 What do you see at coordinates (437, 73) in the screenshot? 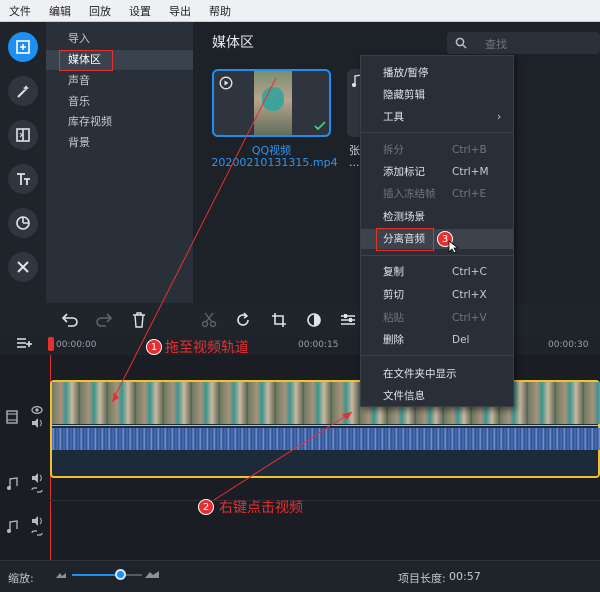
I see `menu-item-play-pause: 播放/暂停` at bounding box center [437, 73].